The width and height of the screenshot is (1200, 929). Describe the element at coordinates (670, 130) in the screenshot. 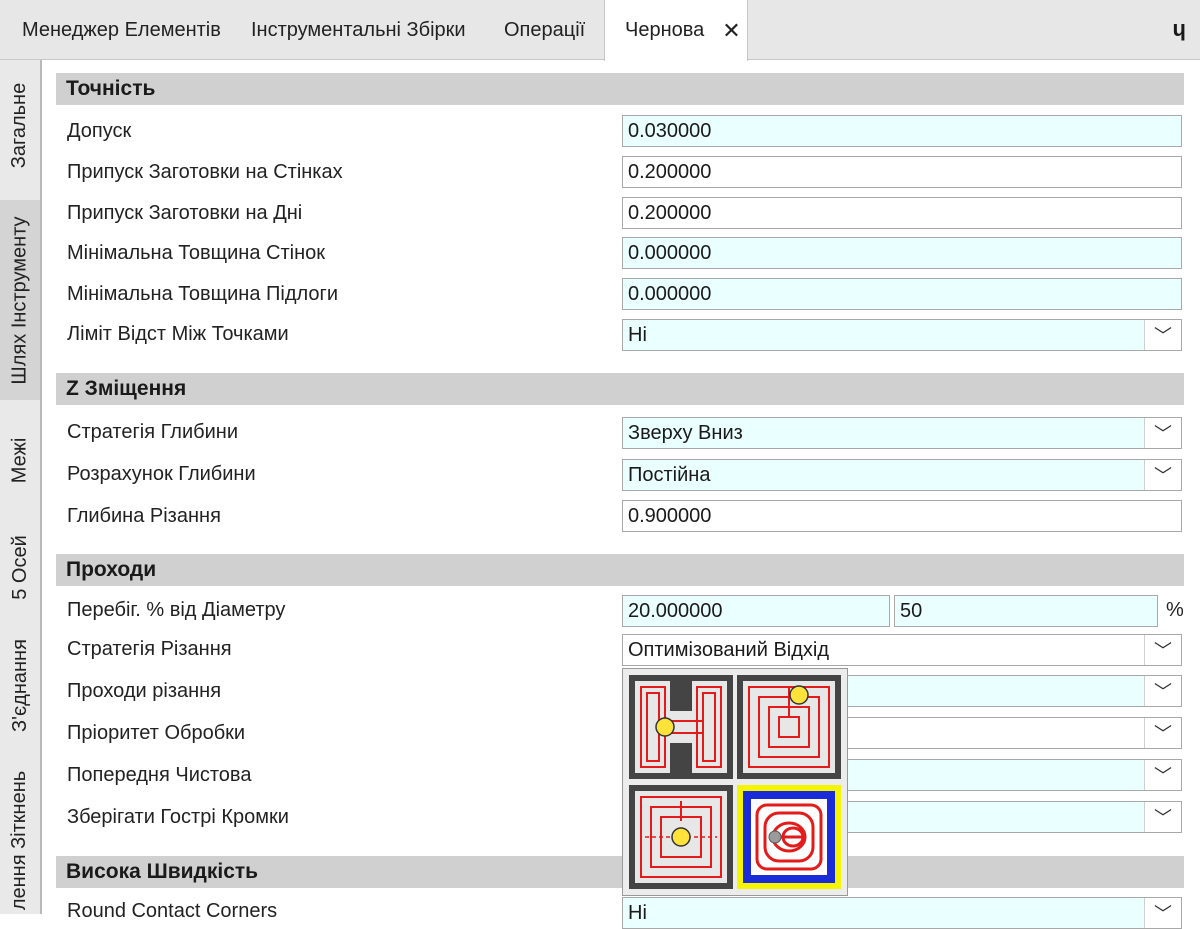

I see `field-value: 0.030000` at that location.